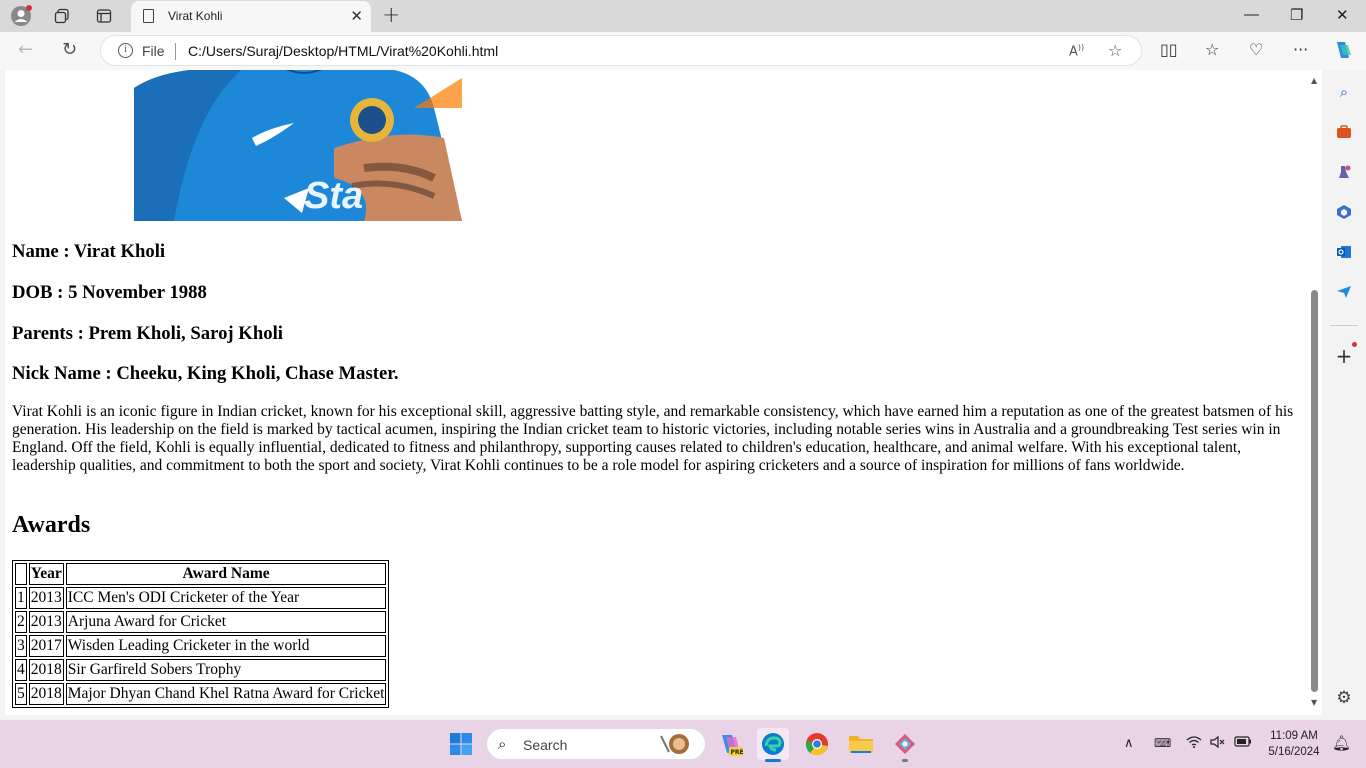  I want to click on svg-text: PRE, so click(737, 752).